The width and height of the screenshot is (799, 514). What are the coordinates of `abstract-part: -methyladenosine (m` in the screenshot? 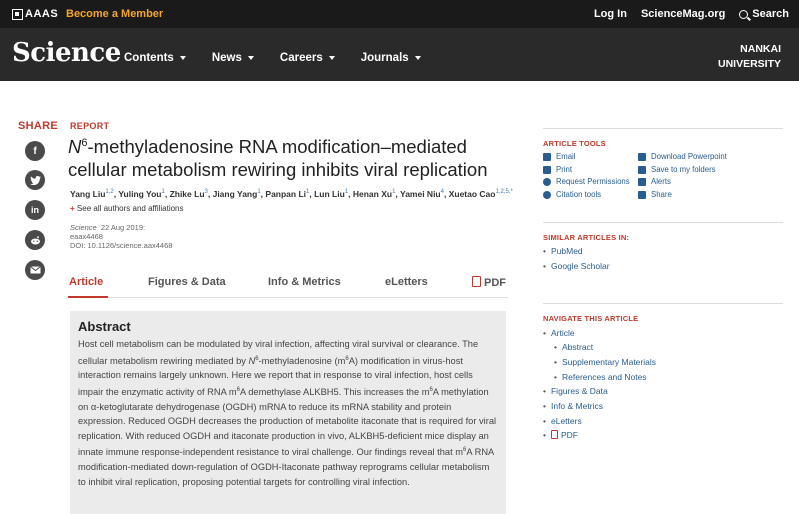 It's located at (302, 360).